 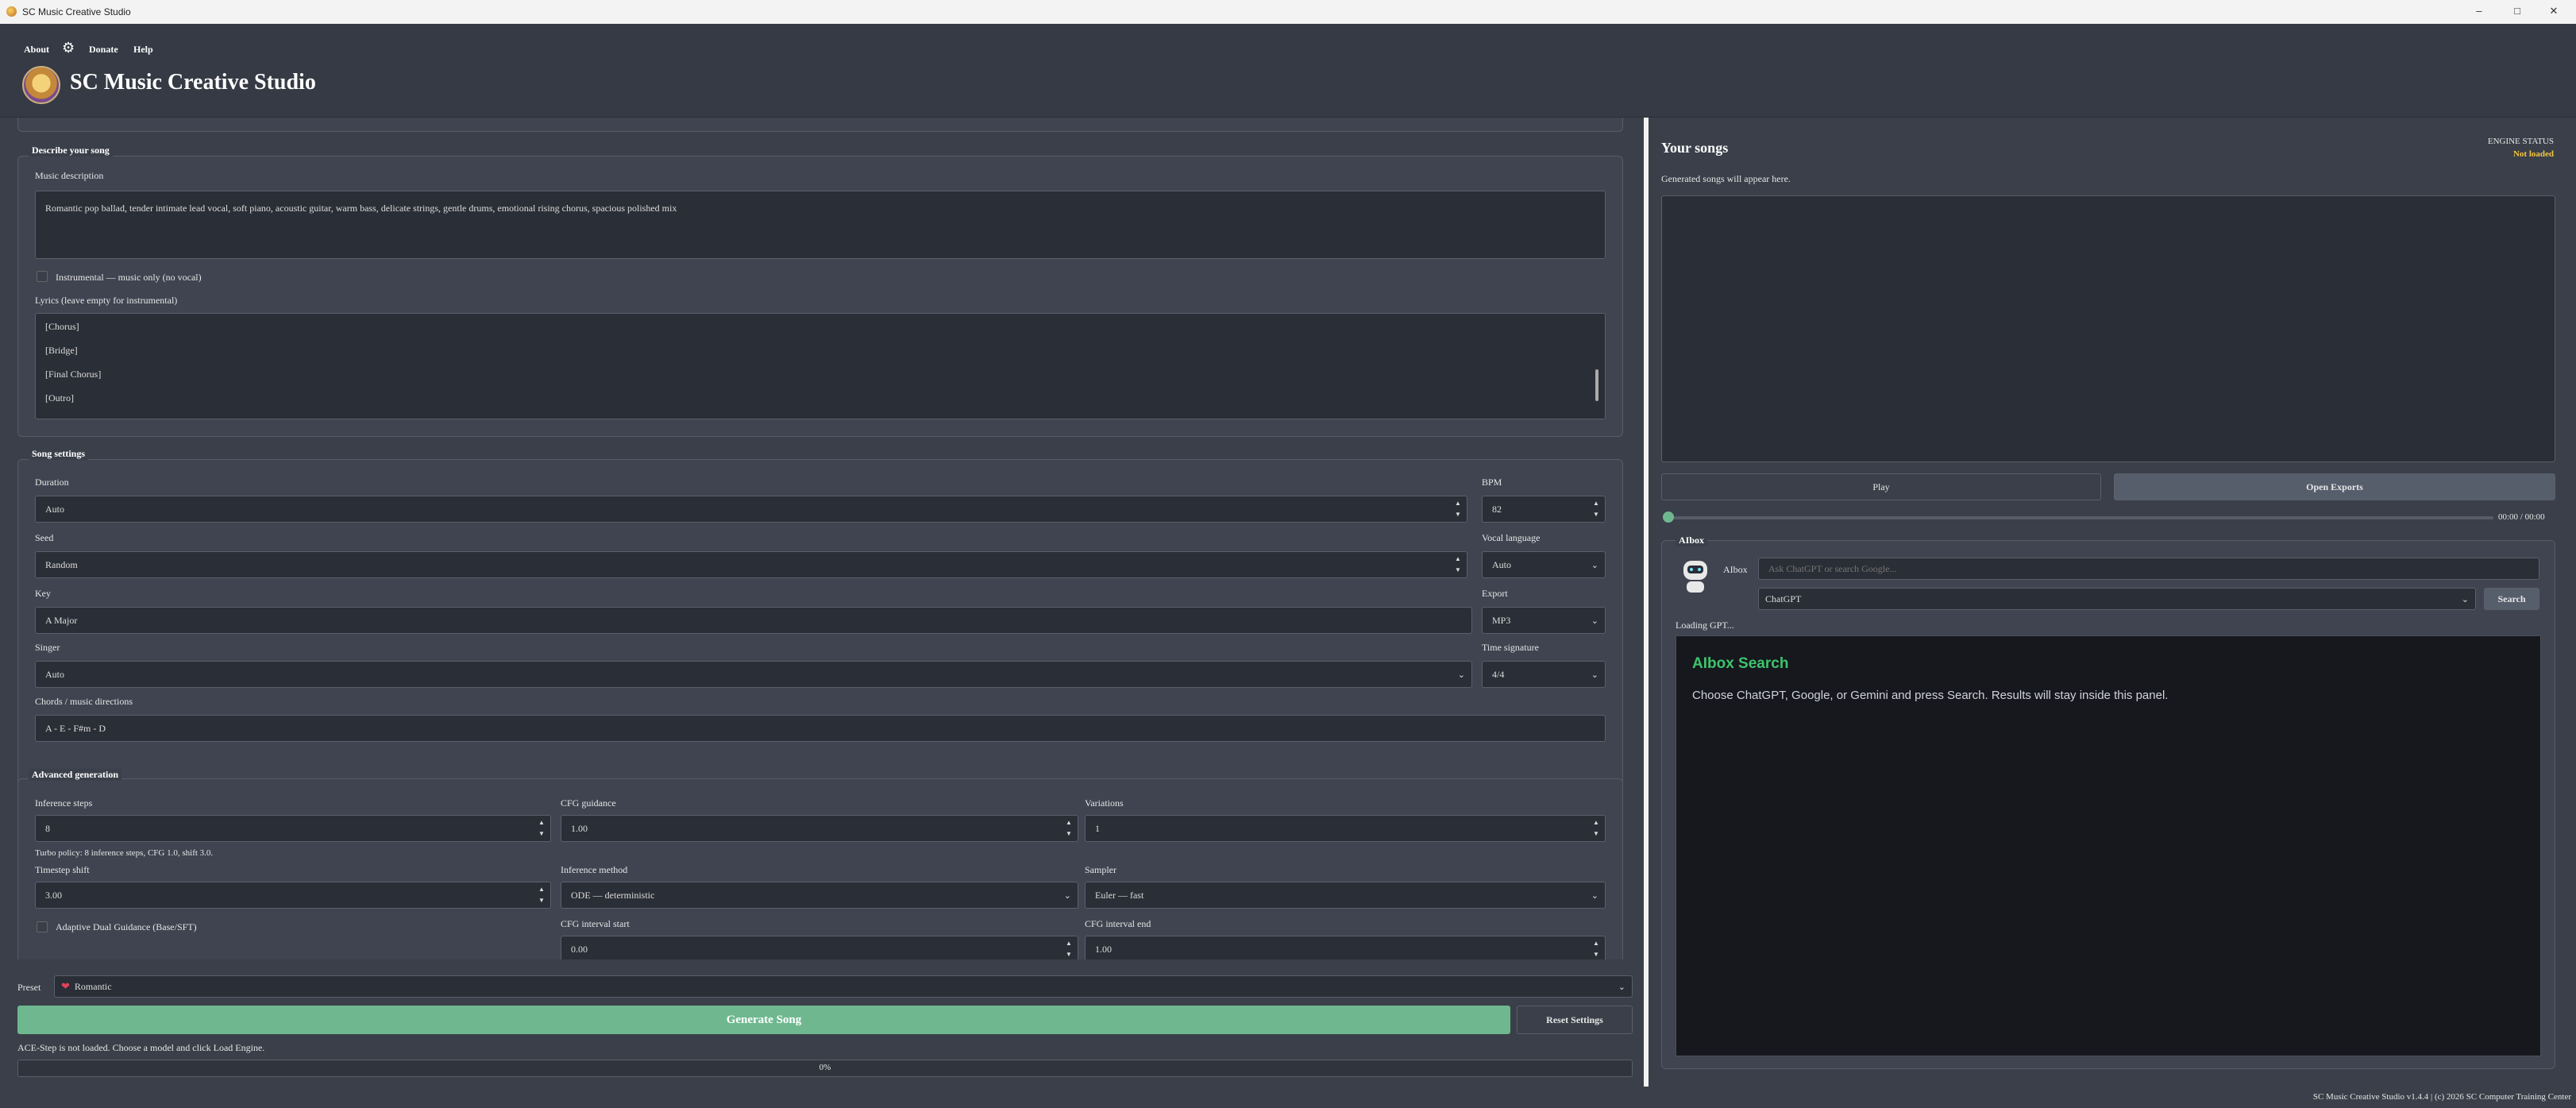 I want to click on app-logo, so click(x=41, y=85).